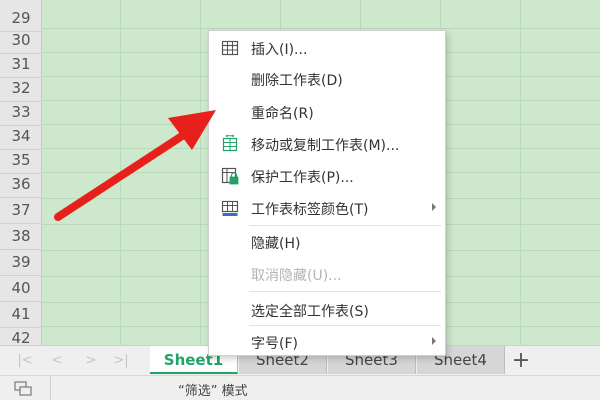 Image resolution: width=600 pixels, height=400 pixels. I want to click on sheet-view-icon, so click(24, 389).